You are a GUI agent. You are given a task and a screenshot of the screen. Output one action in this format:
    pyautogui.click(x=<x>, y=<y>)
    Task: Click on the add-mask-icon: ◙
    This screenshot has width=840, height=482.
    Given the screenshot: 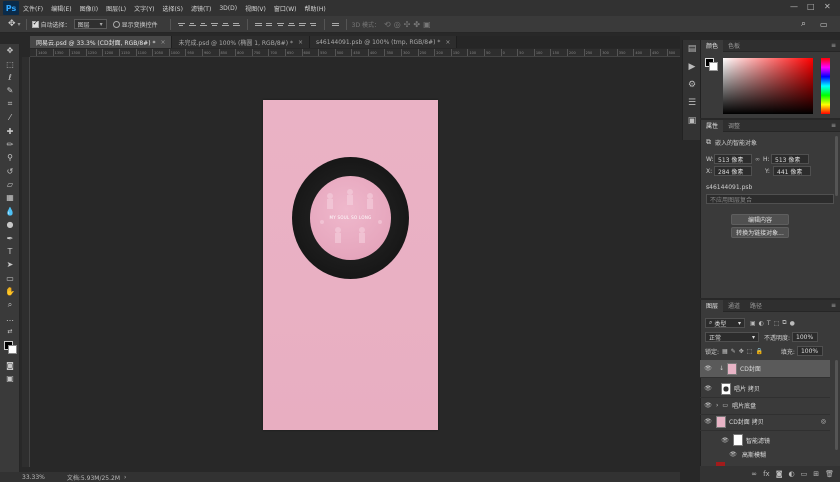 What is the action you would take?
    pyautogui.click(x=779, y=474)
    